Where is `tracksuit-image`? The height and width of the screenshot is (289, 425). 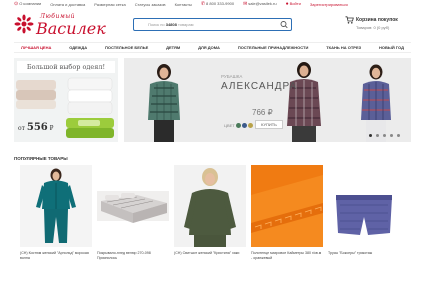
tracksuit-image is located at coordinates (56, 206).